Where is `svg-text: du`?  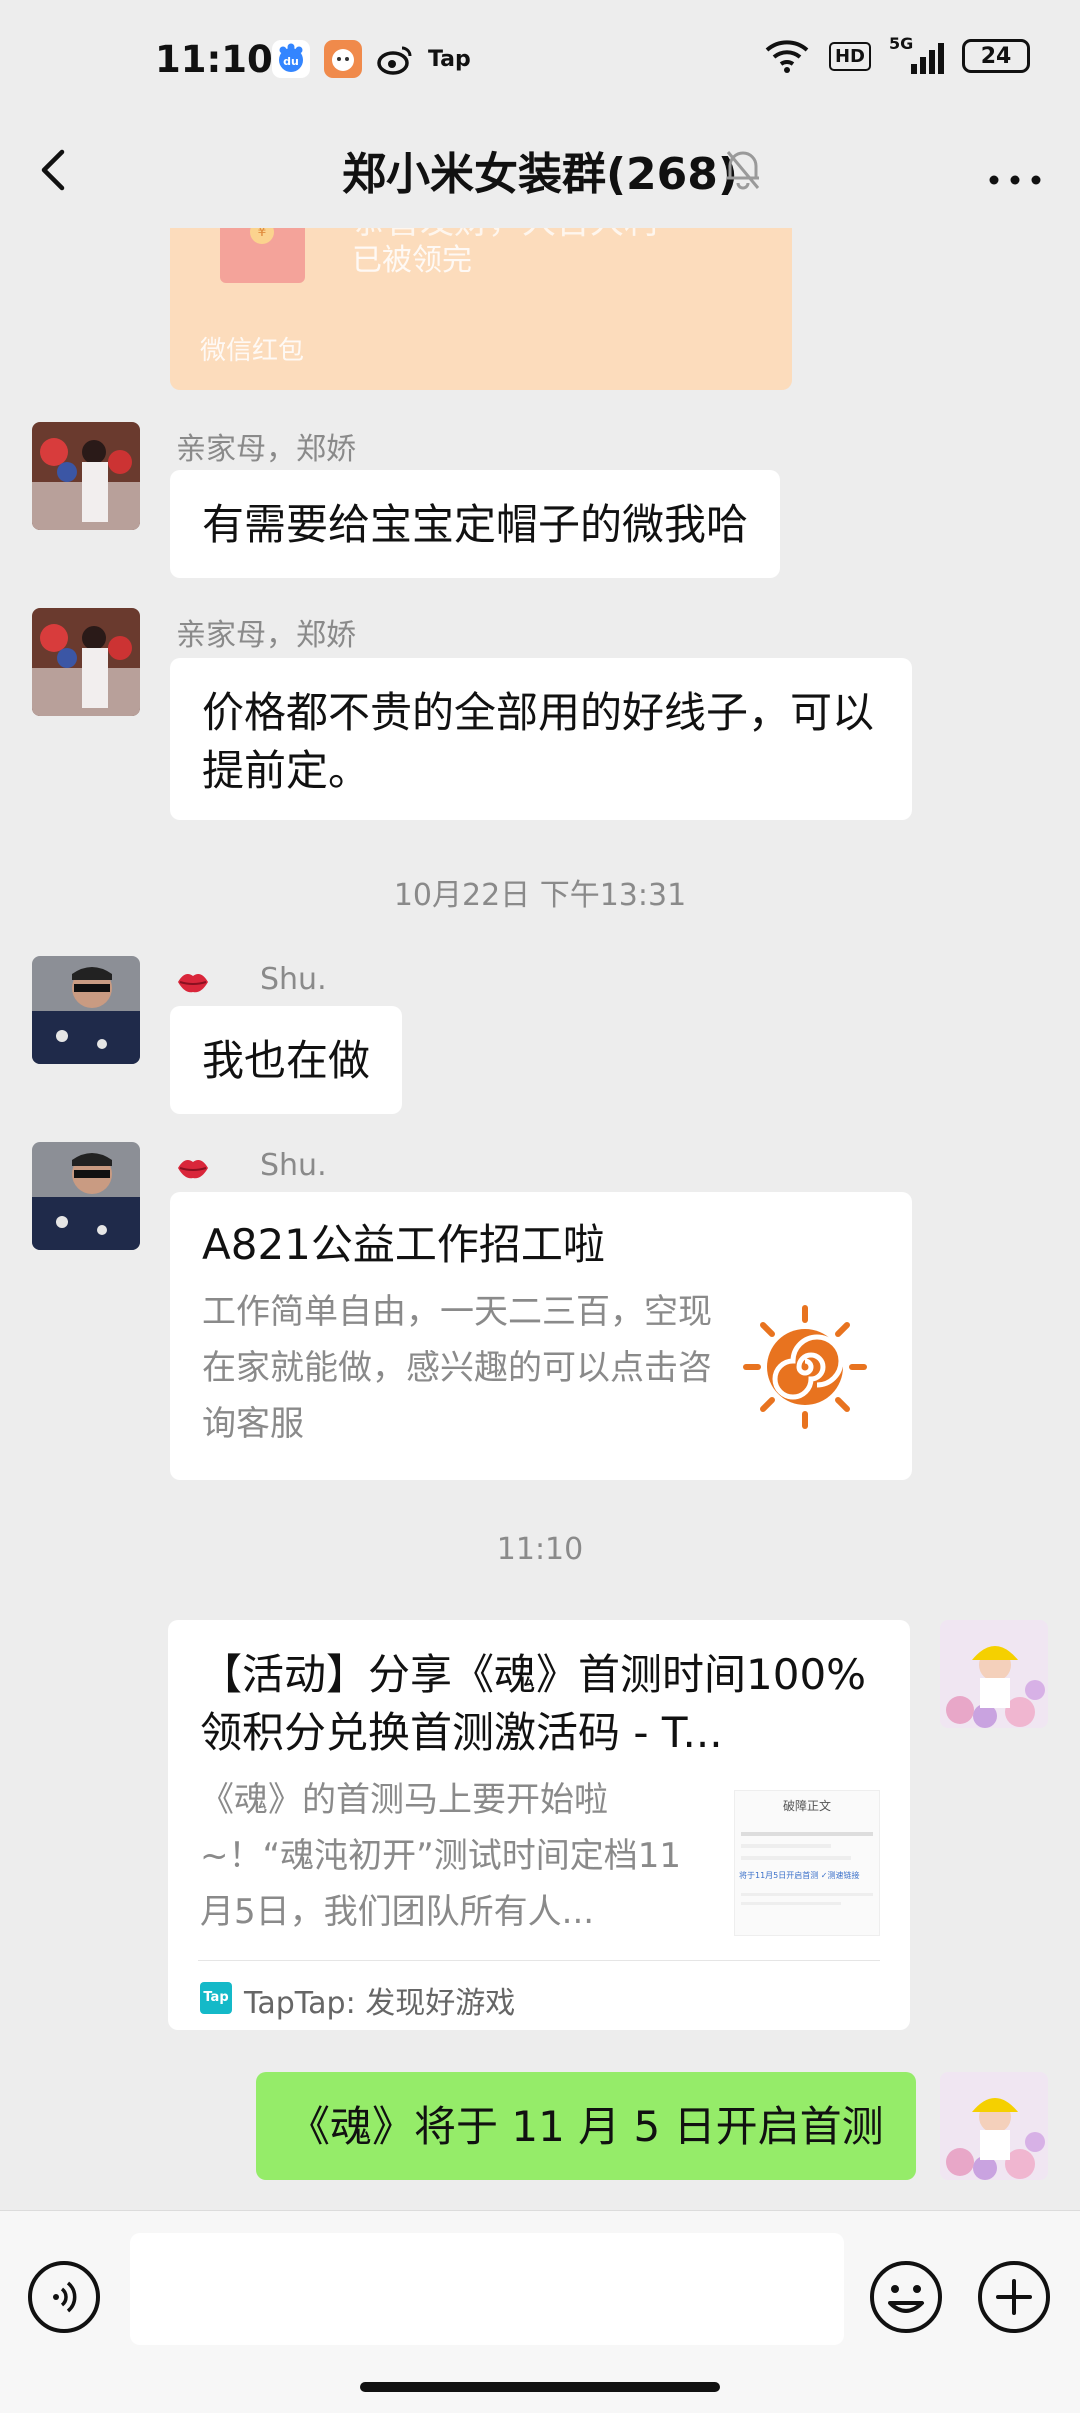 svg-text: du is located at coordinates (291, 61).